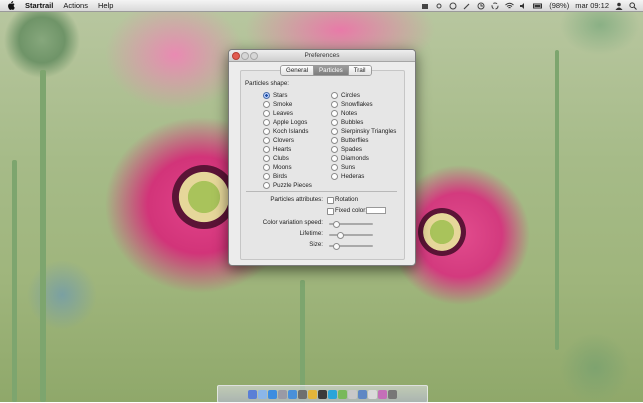 This screenshot has width=643, height=403. What do you see at coordinates (276, 158) in the screenshot?
I see `shape-radio-clubs: Clubs` at bounding box center [276, 158].